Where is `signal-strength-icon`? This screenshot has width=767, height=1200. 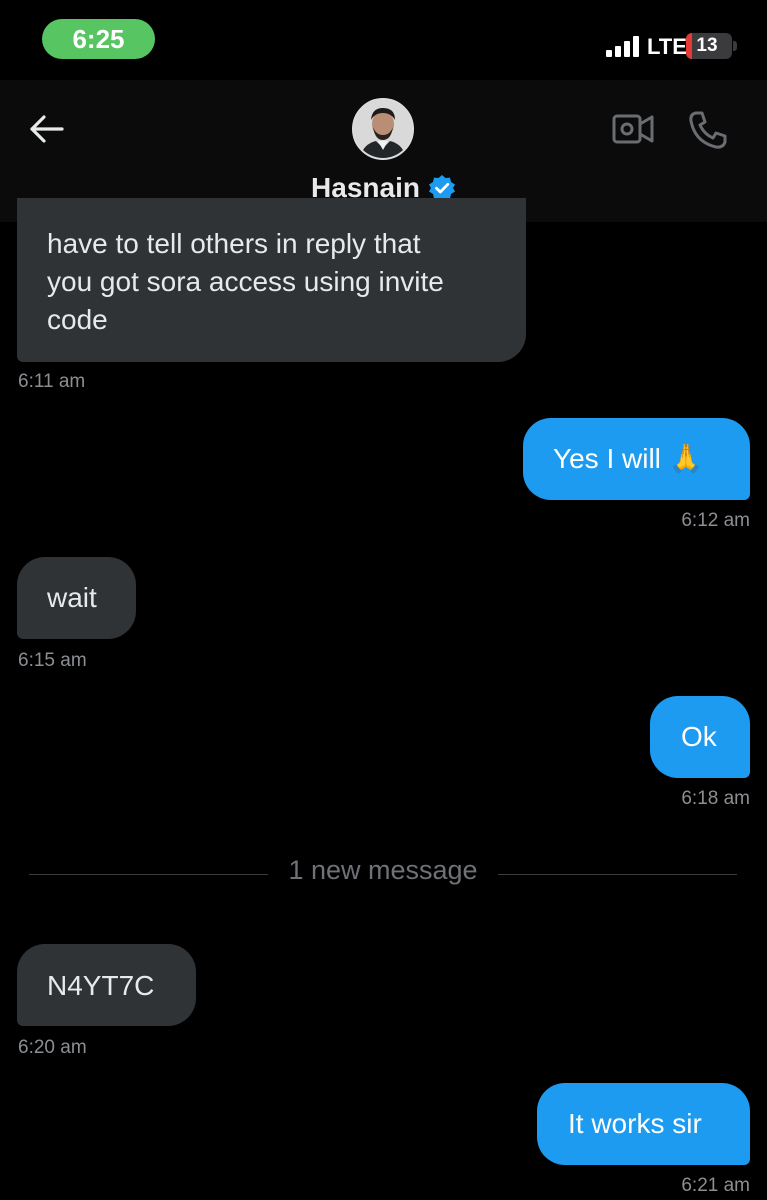 signal-strength-icon is located at coordinates (624, 46).